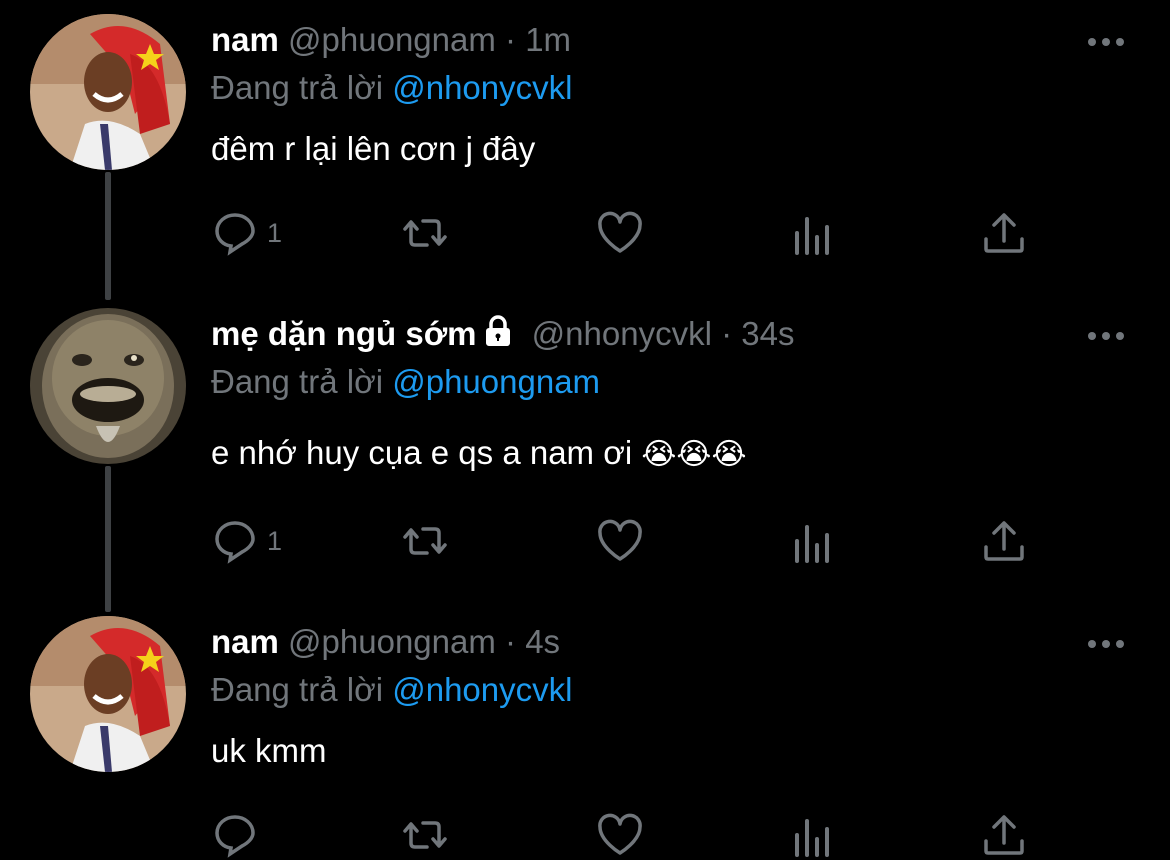  Describe the element at coordinates (548, 39) in the screenshot. I see `timestamp: 1m` at that location.